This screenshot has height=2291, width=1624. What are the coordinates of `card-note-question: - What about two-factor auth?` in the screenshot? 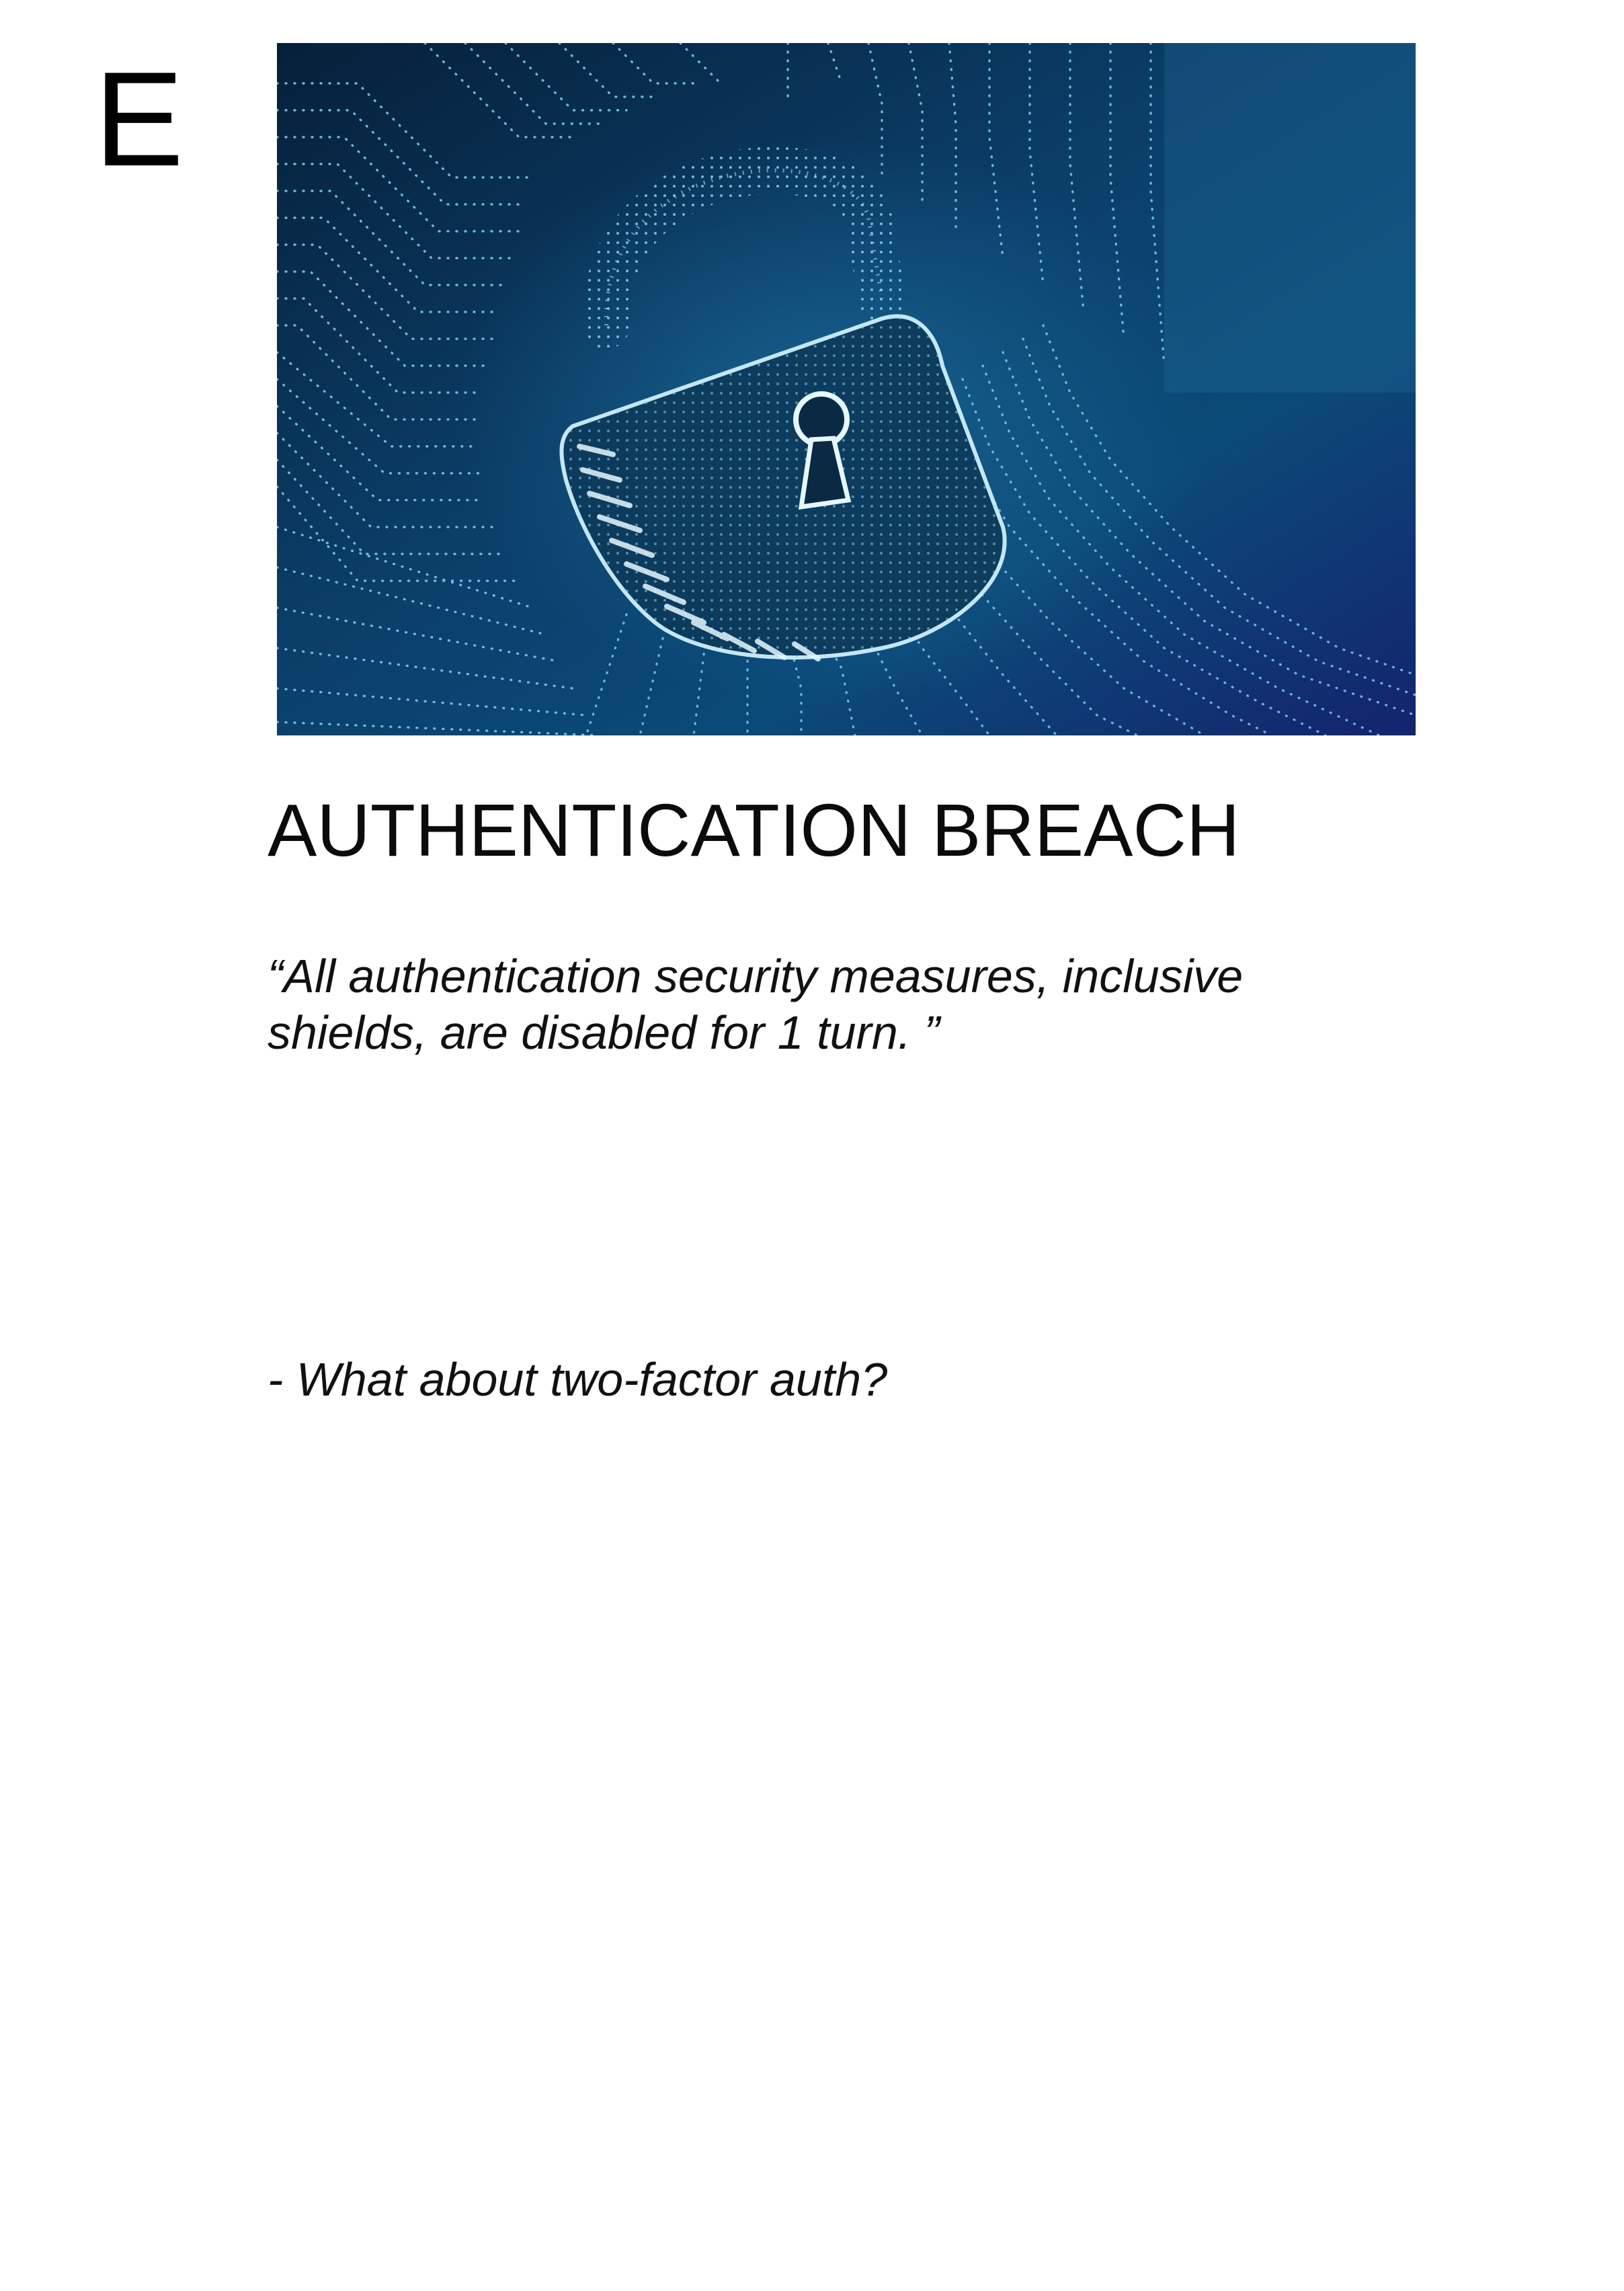 It's located at (578, 1379).